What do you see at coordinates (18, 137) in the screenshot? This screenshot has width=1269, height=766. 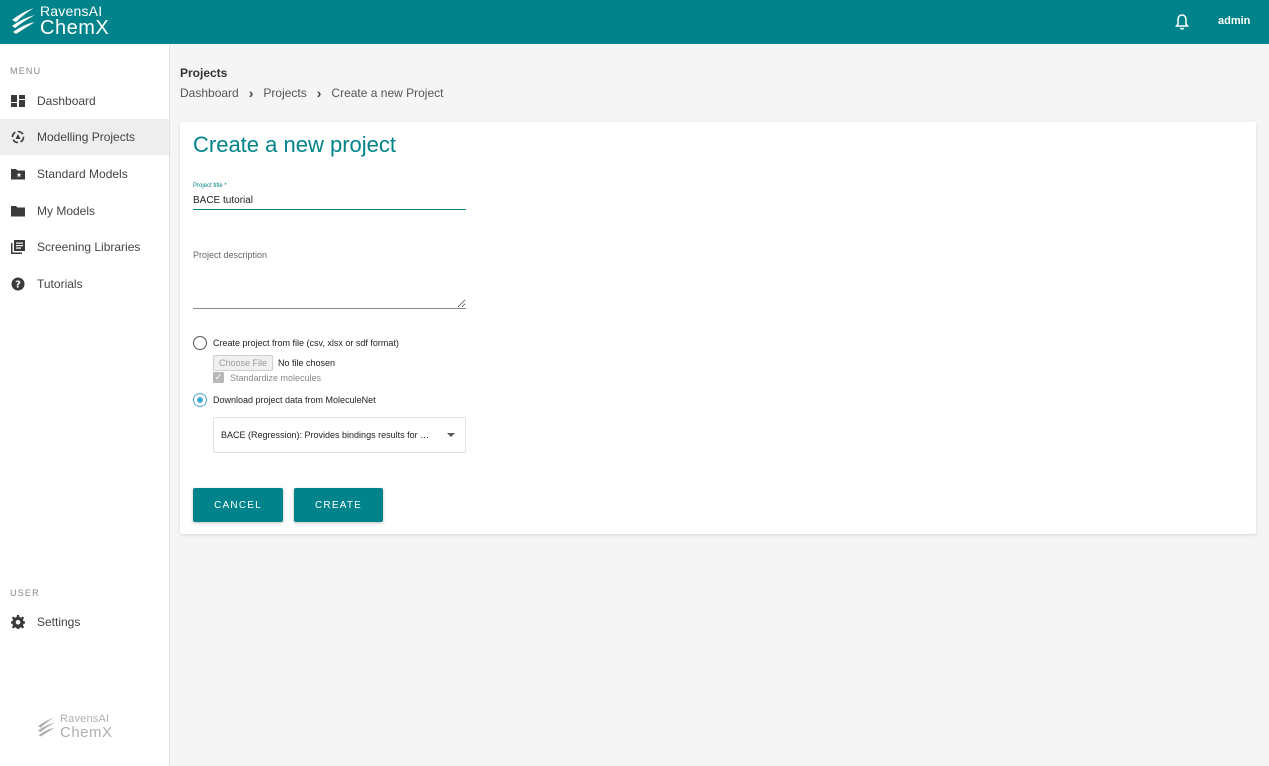 I see `modelling-icon` at bounding box center [18, 137].